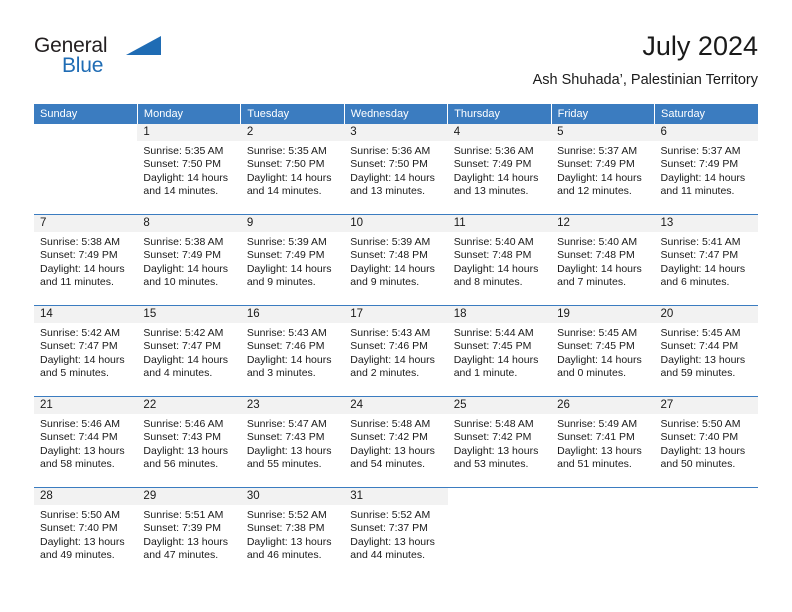 The image size is (792, 612). What do you see at coordinates (86, 114) in the screenshot?
I see `weekday-header-sunday: Sunday` at bounding box center [86, 114].